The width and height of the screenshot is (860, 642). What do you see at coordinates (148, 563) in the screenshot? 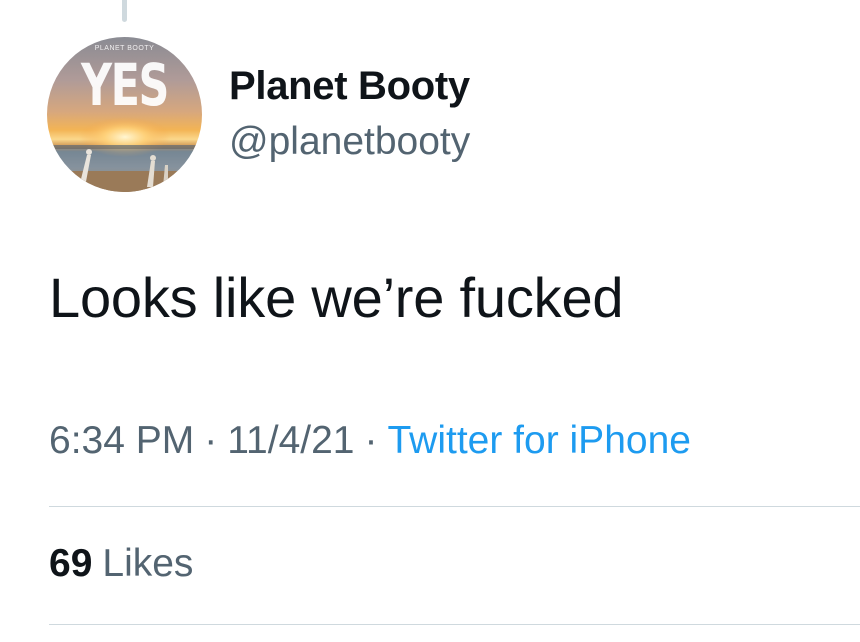
I see `likes-label: Likes` at bounding box center [148, 563].